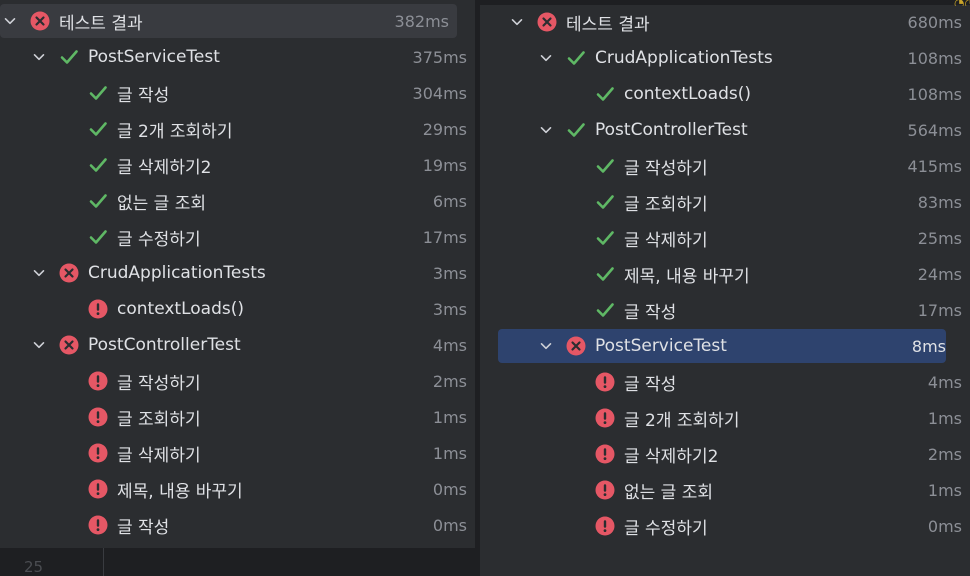 The height and width of the screenshot is (576, 970). What do you see at coordinates (34, 567) in the screenshot?
I see `editor-line-number: 25` at bounding box center [34, 567].